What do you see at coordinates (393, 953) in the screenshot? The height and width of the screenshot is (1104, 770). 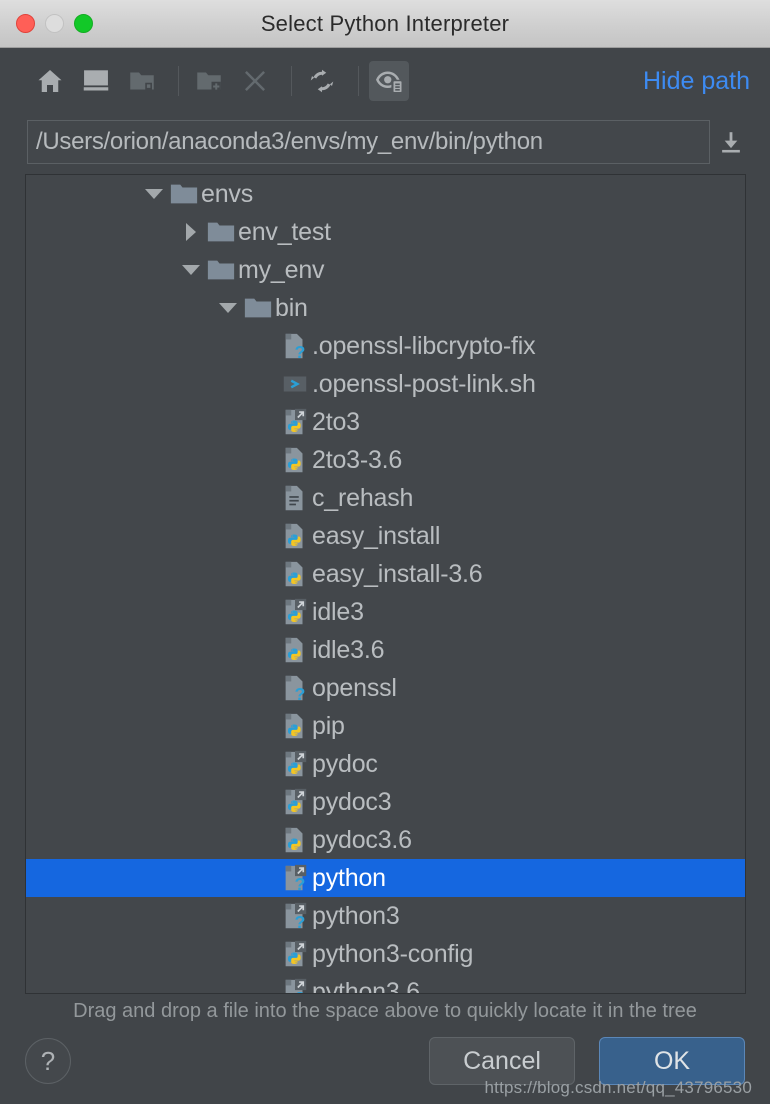 I see `tree-row-label: python3-config` at bounding box center [393, 953].